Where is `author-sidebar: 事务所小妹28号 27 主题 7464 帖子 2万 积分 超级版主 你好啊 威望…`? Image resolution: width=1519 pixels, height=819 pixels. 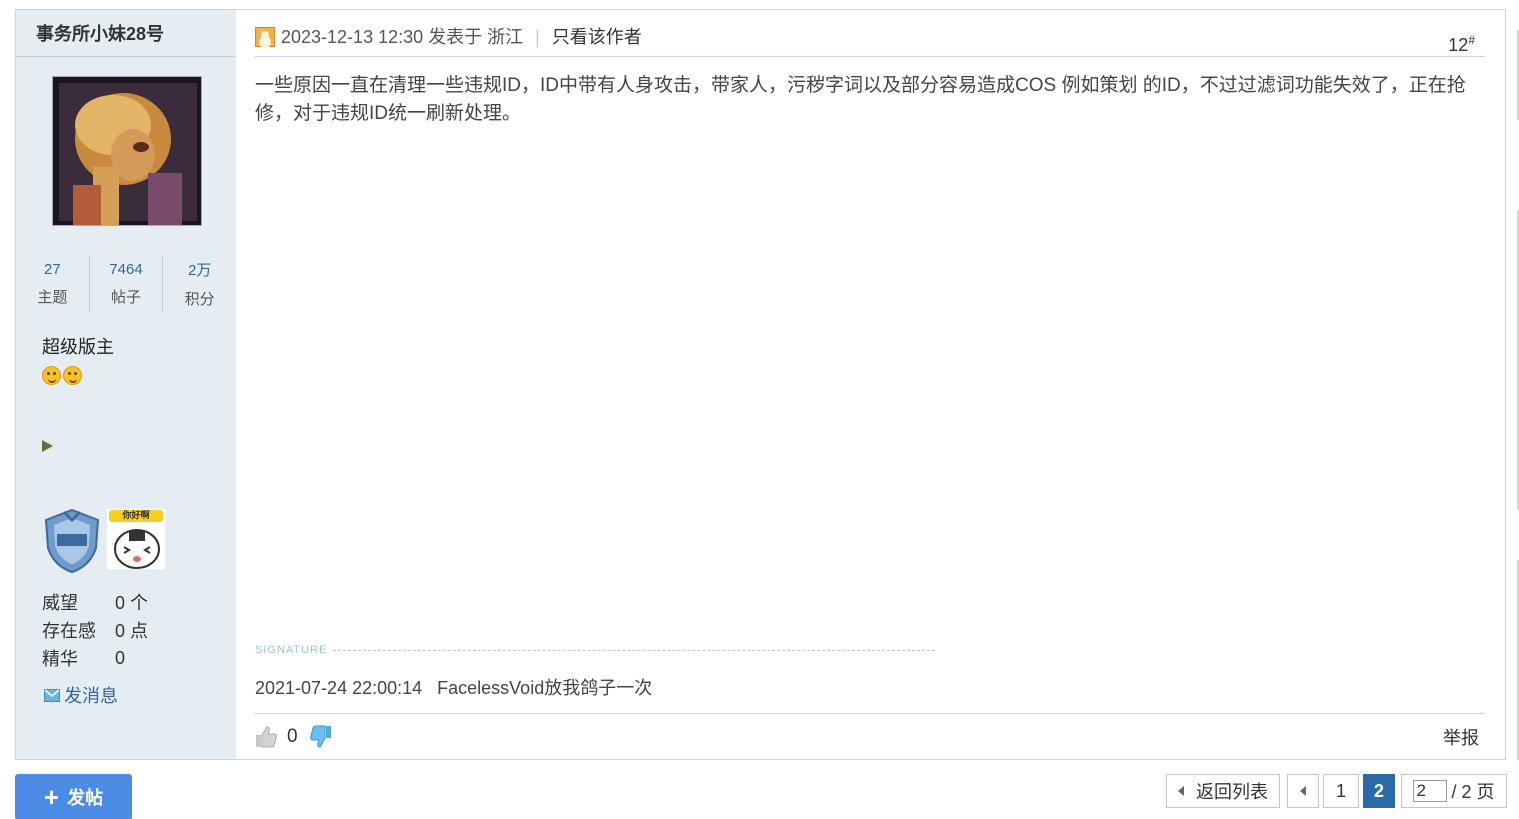 author-sidebar: 事务所小妹28号 27 主题 7464 帖子 2万 积分 超级版主 你好啊 威望… is located at coordinates (126, 384).